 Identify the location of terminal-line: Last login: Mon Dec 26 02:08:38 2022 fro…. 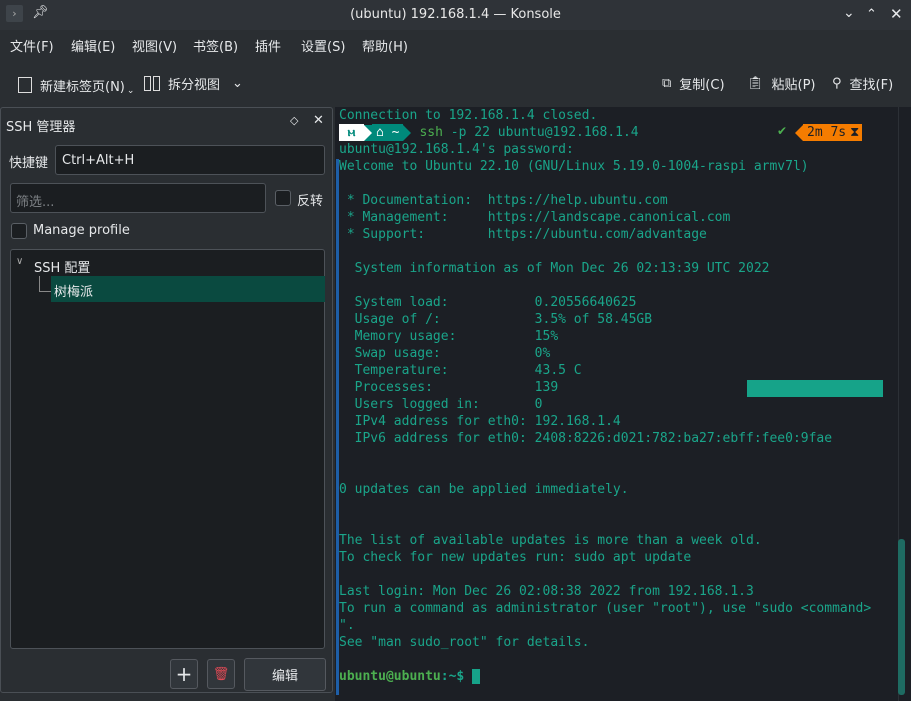
(546, 591).